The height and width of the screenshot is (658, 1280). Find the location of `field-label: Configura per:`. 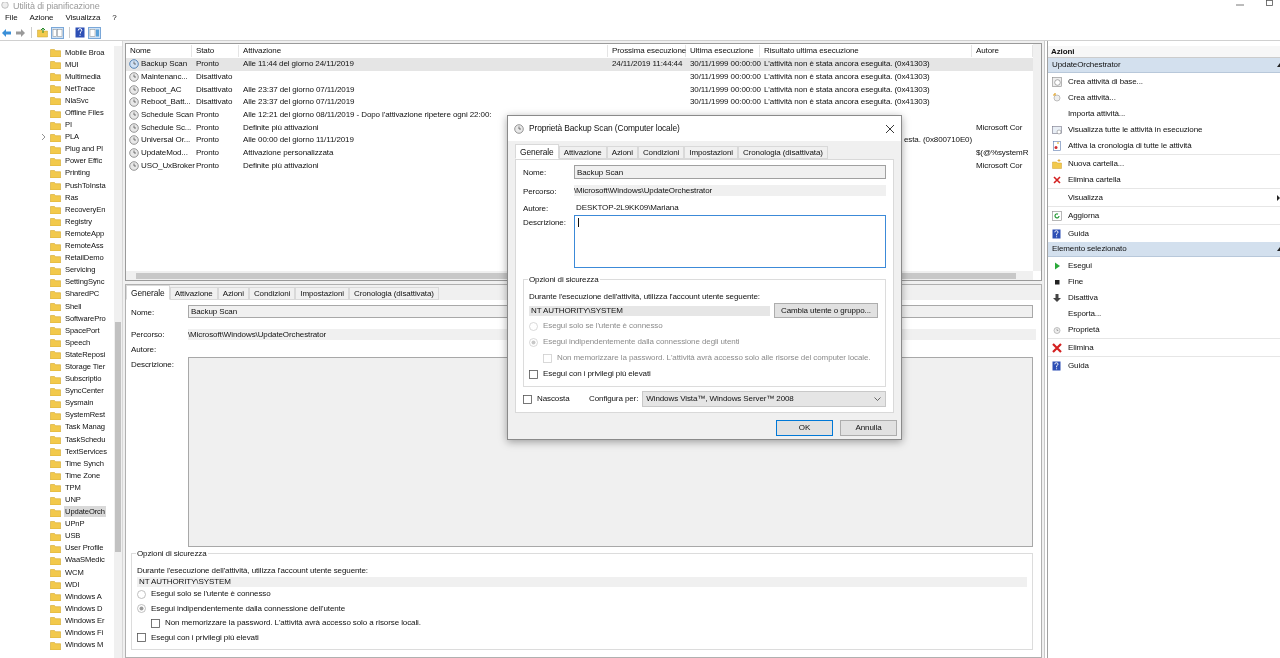

field-label: Configura per: is located at coordinates (614, 399).